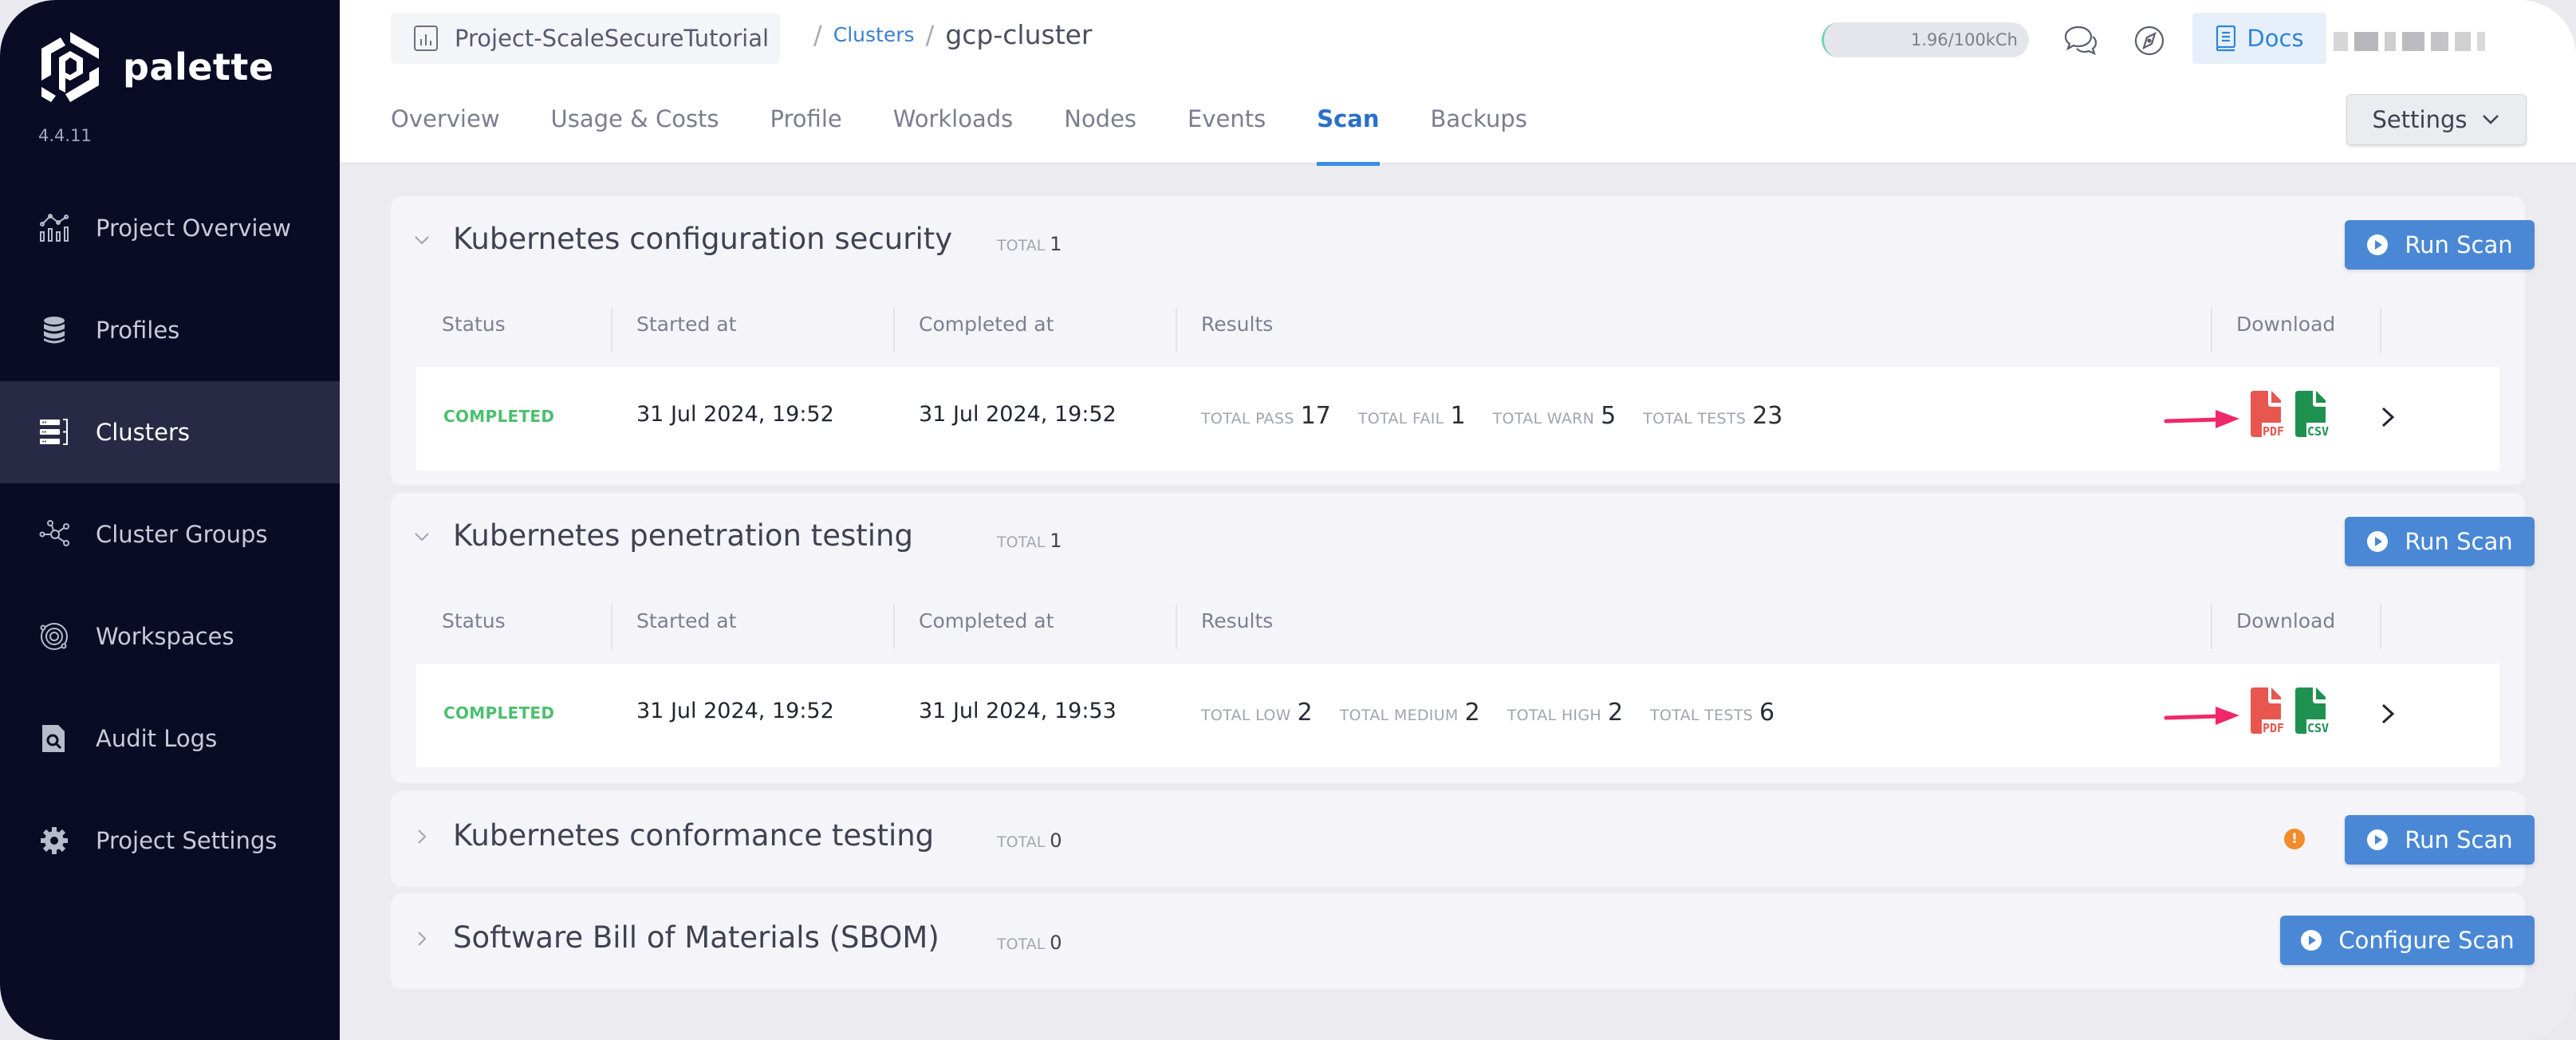 The image size is (2576, 1040). Describe the element at coordinates (735, 711) in the screenshot. I see `started-at: 31 Jul 2024, 19:52` at that location.